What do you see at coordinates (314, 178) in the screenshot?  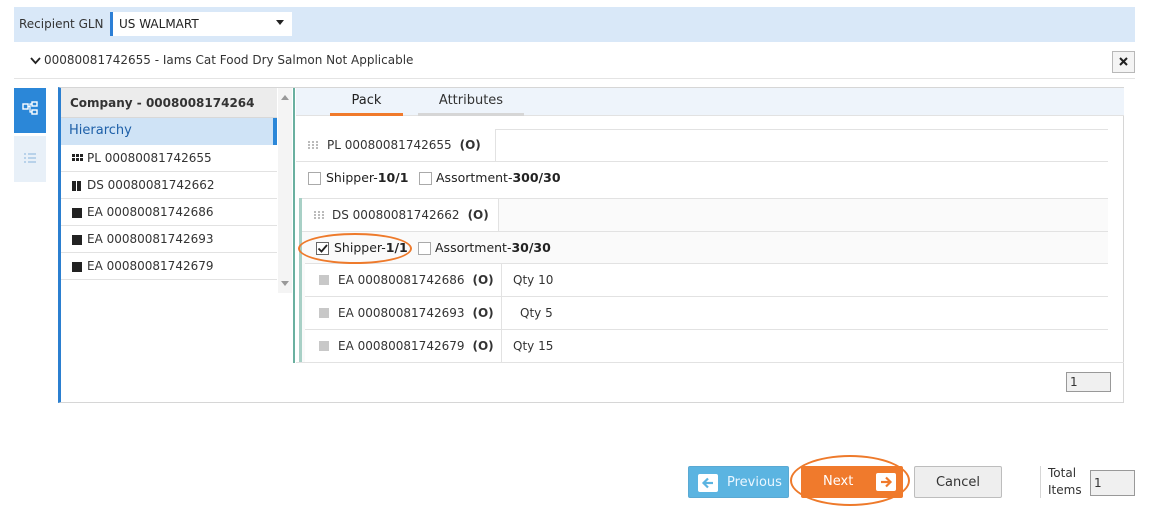 I see `shipper-checkbox` at bounding box center [314, 178].